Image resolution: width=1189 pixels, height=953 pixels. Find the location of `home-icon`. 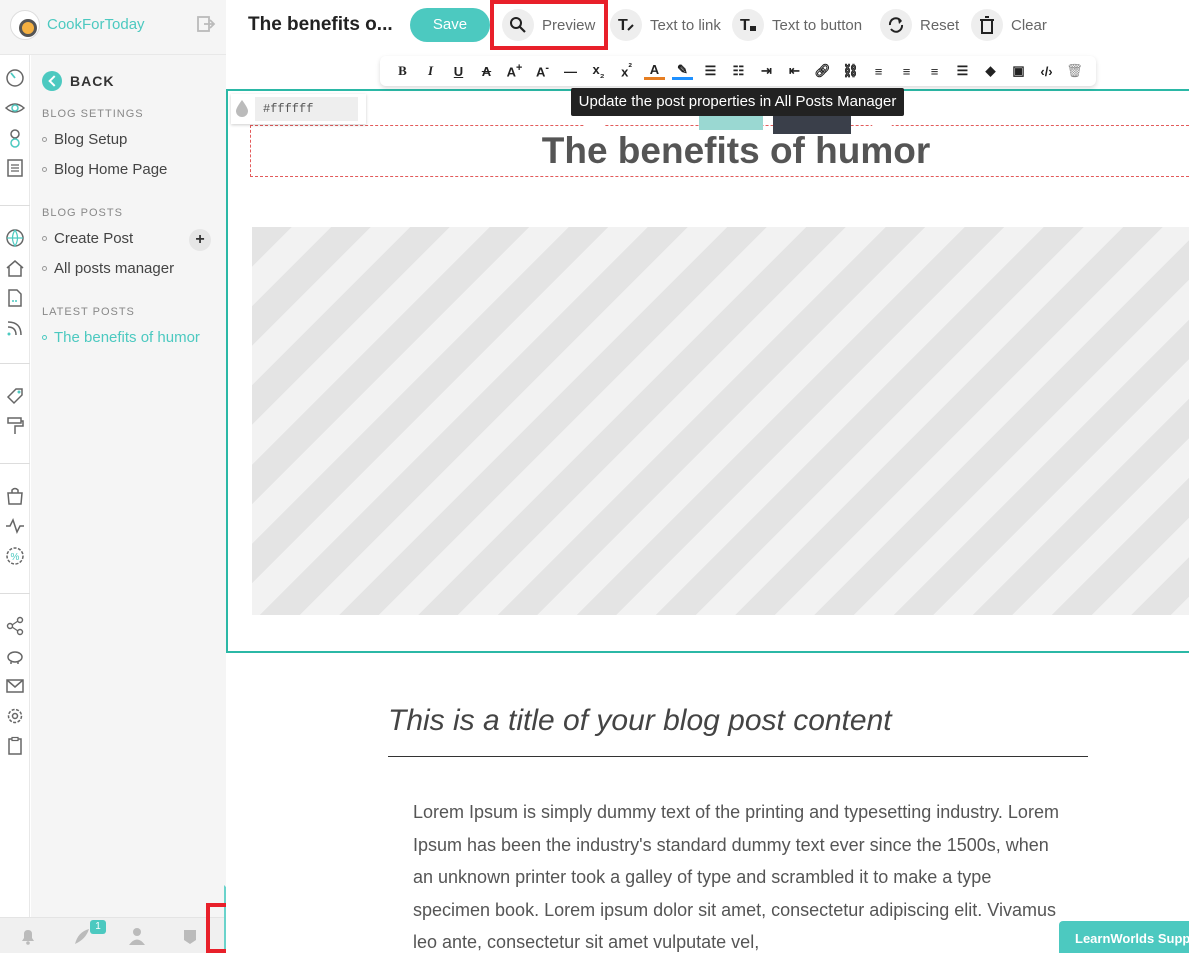

home-icon is located at coordinates (15, 268).